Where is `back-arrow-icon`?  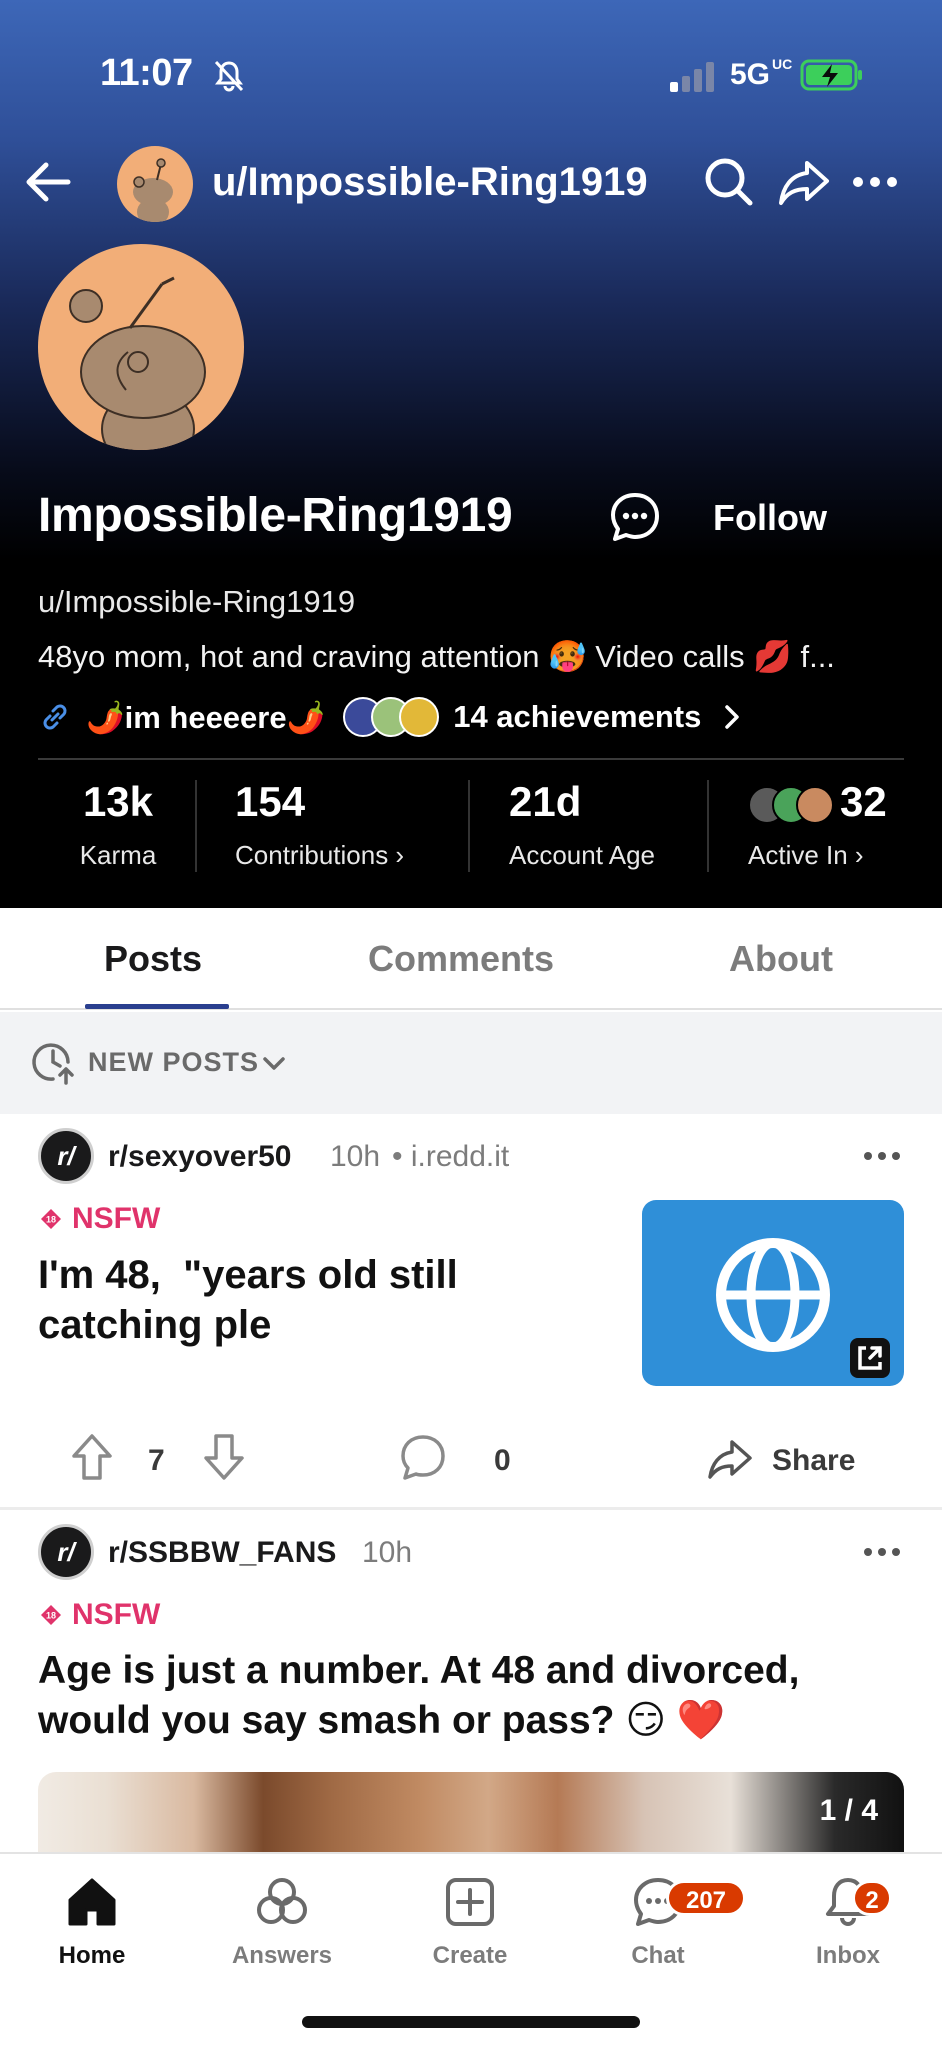
back-arrow-icon is located at coordinates (48, 182).